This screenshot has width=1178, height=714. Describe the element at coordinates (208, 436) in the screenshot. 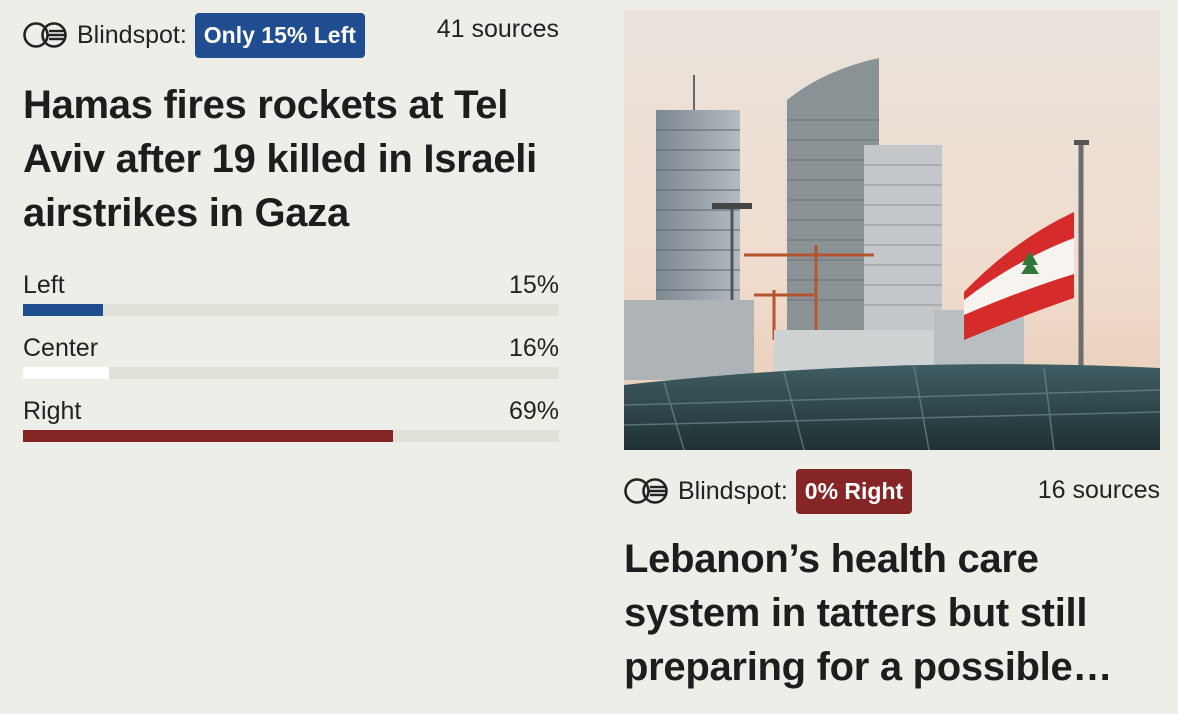

I see `bias-fill-right` at that location.